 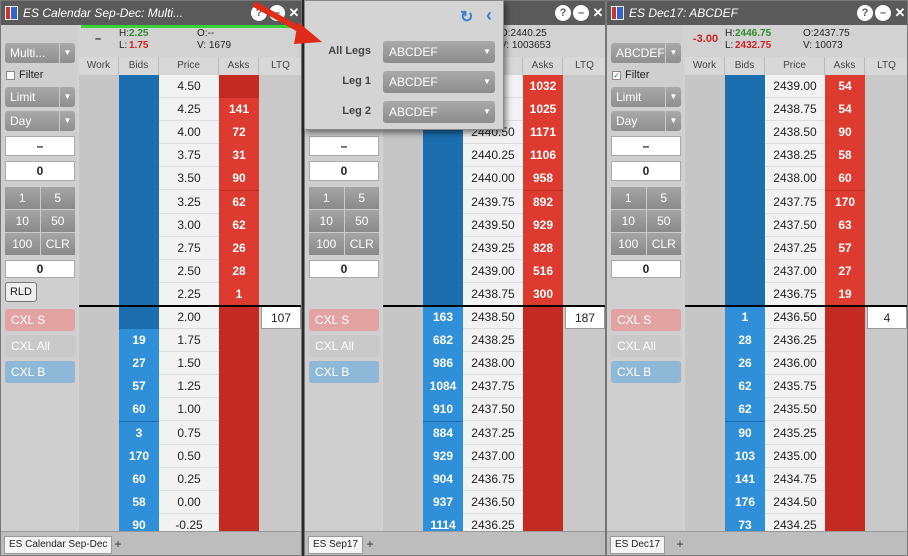 What do you see at coordinates (189, 202) in the screenshot?
I see `price-cell: 3.25` at bounding box center [189, 202].